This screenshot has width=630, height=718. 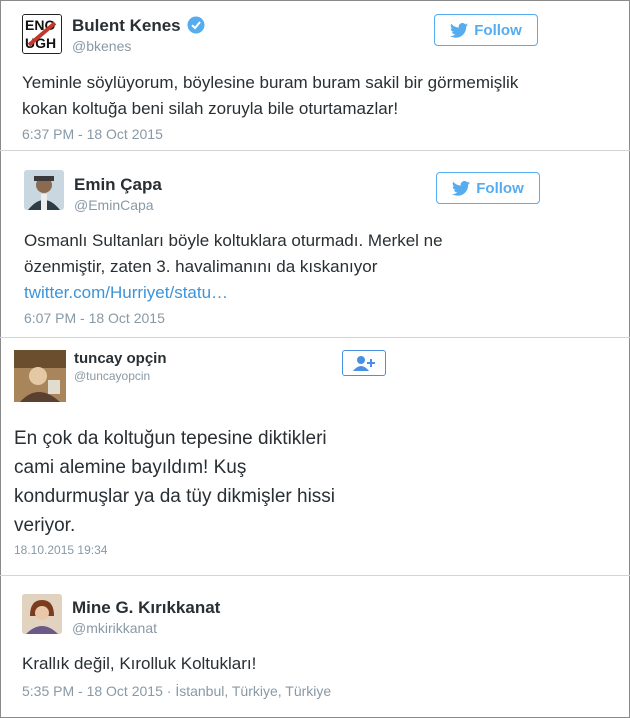 I want to click on user-handle: @tuncayopcin, so click(x=112, y=376).